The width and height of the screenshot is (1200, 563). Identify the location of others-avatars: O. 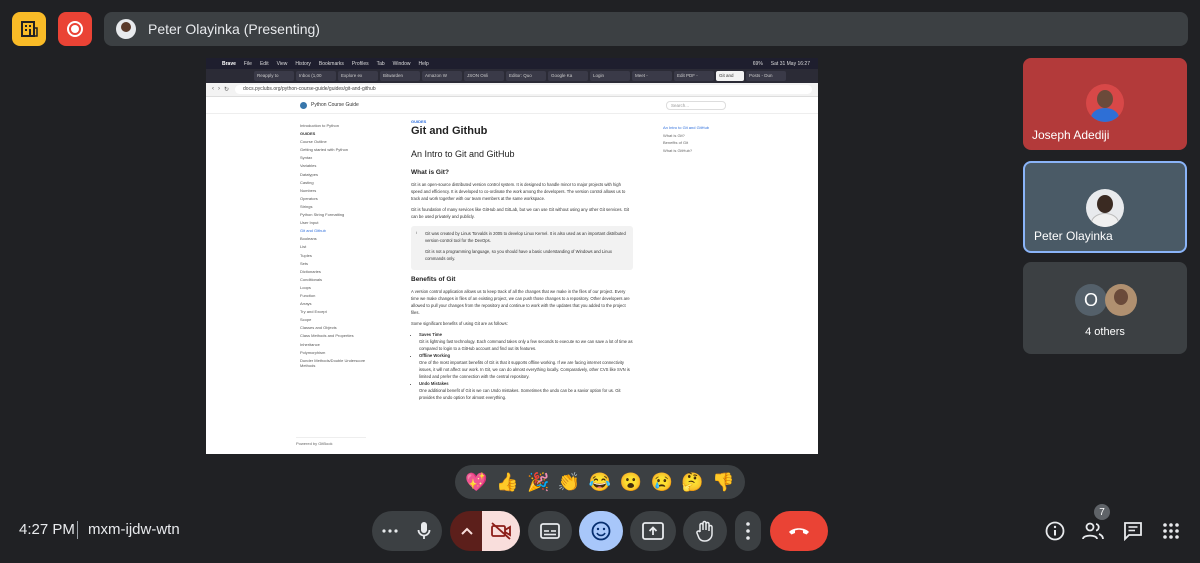
(1106, 300).